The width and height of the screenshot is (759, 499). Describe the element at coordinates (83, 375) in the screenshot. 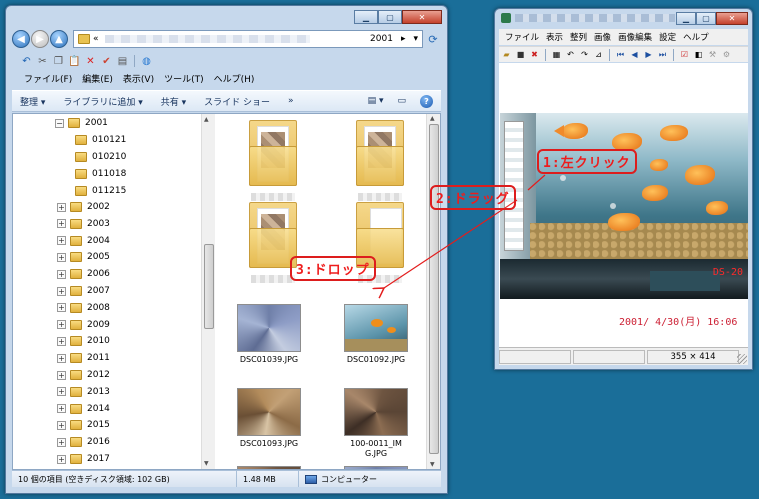

I see `tree-item-2012: +2012` at that location.